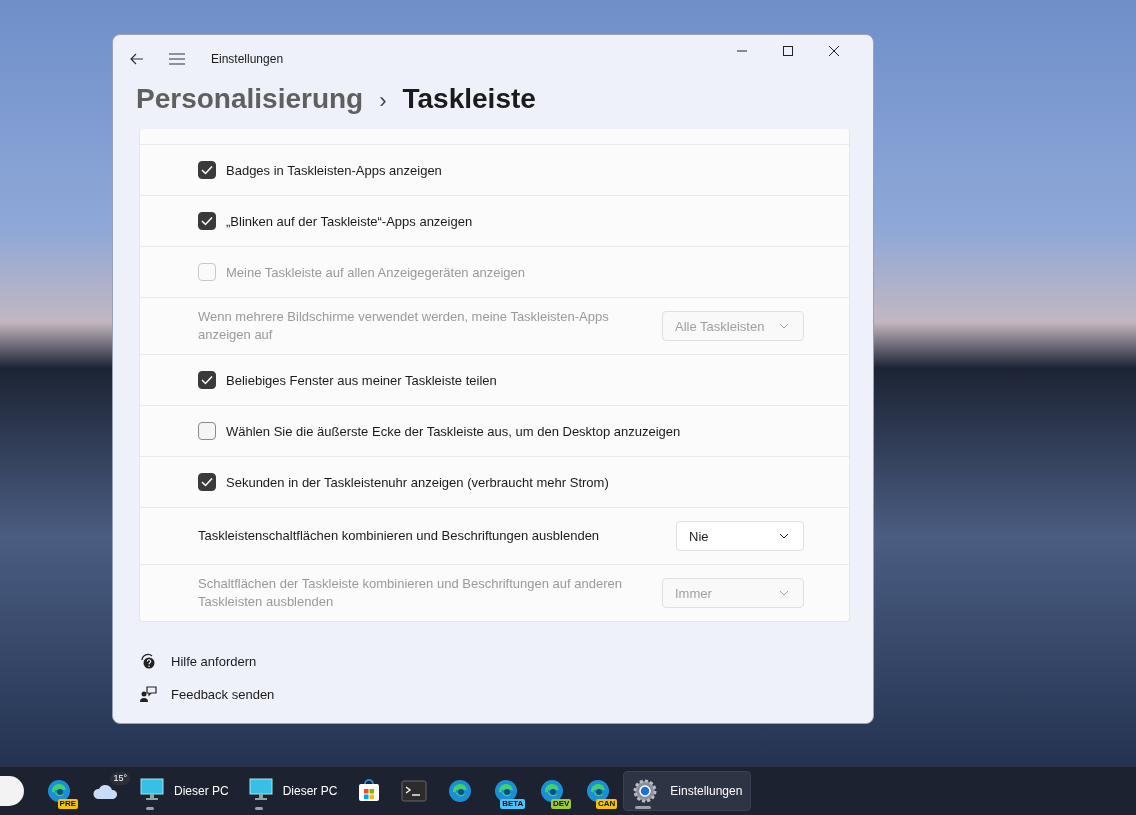 Image resolution: width=1136 pixels, height=815 pixels. What do you see at coordinates (410, 593) in the screenshot?
I see `setting-label: Schaltflächen der Taskleiste kombinieren und Beschriftungen auf anderen Taskleisten ausblenden` at bounding box center [410, 593].